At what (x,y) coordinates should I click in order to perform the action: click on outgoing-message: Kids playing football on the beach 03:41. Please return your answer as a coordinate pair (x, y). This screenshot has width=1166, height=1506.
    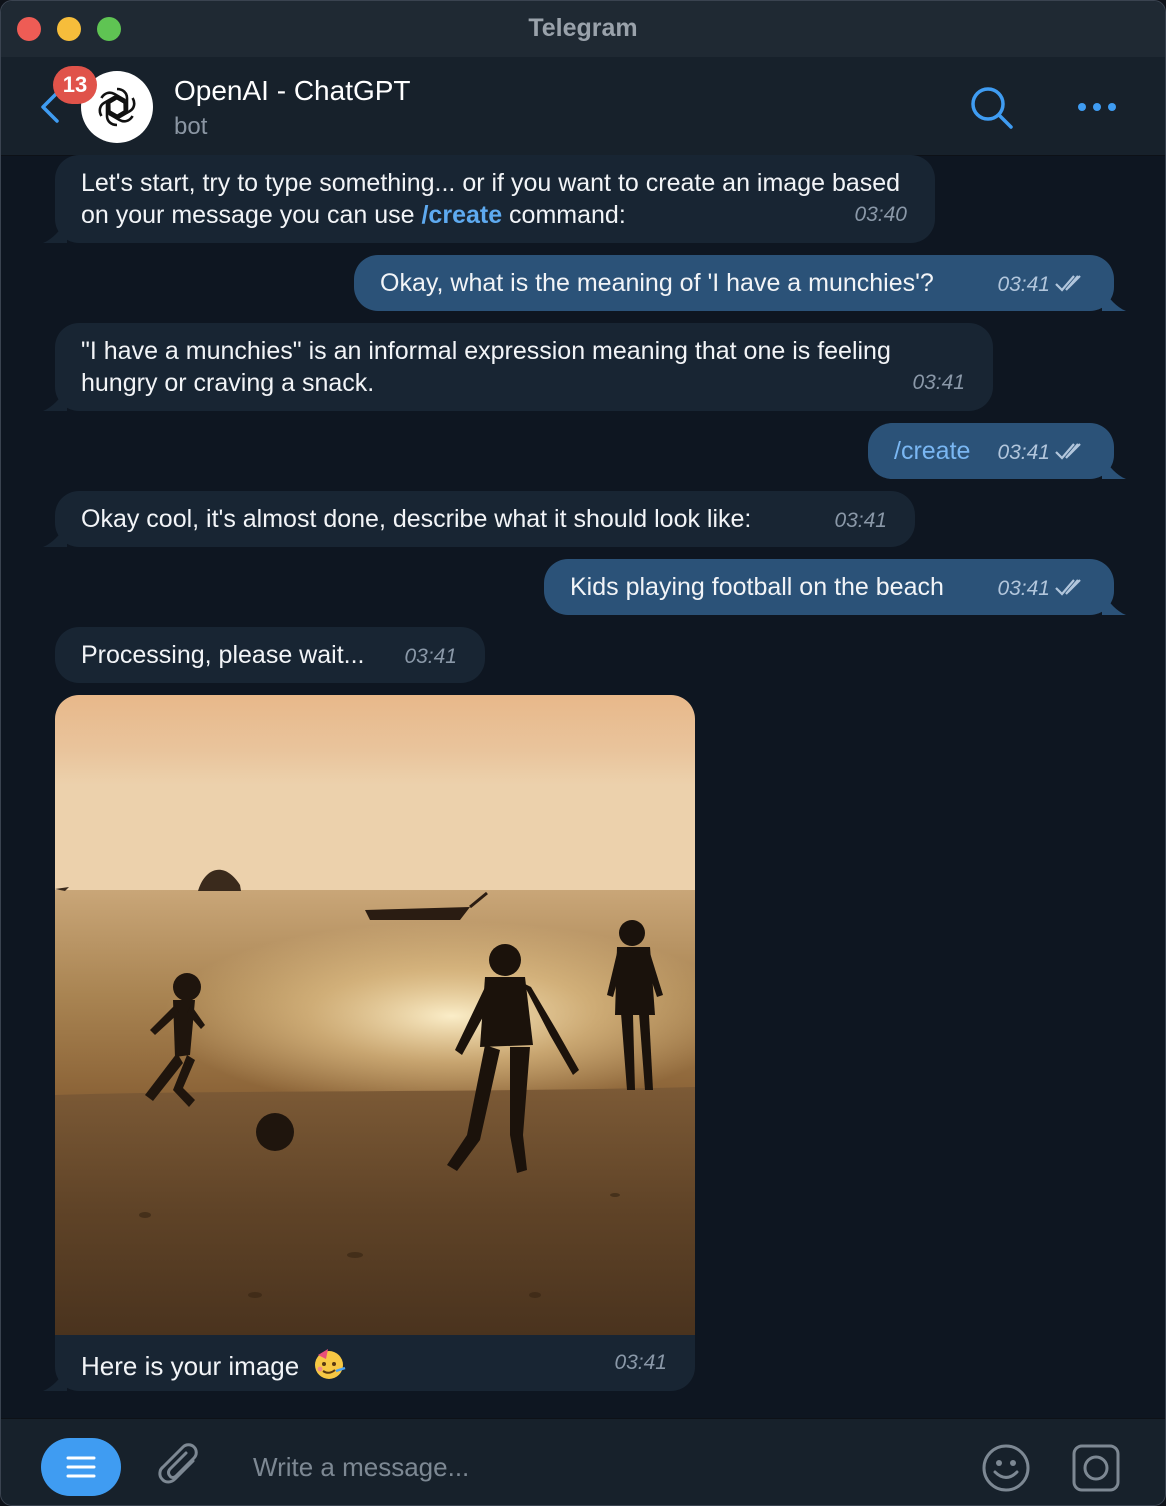
    Looking at the image, I should click on (829, 587).